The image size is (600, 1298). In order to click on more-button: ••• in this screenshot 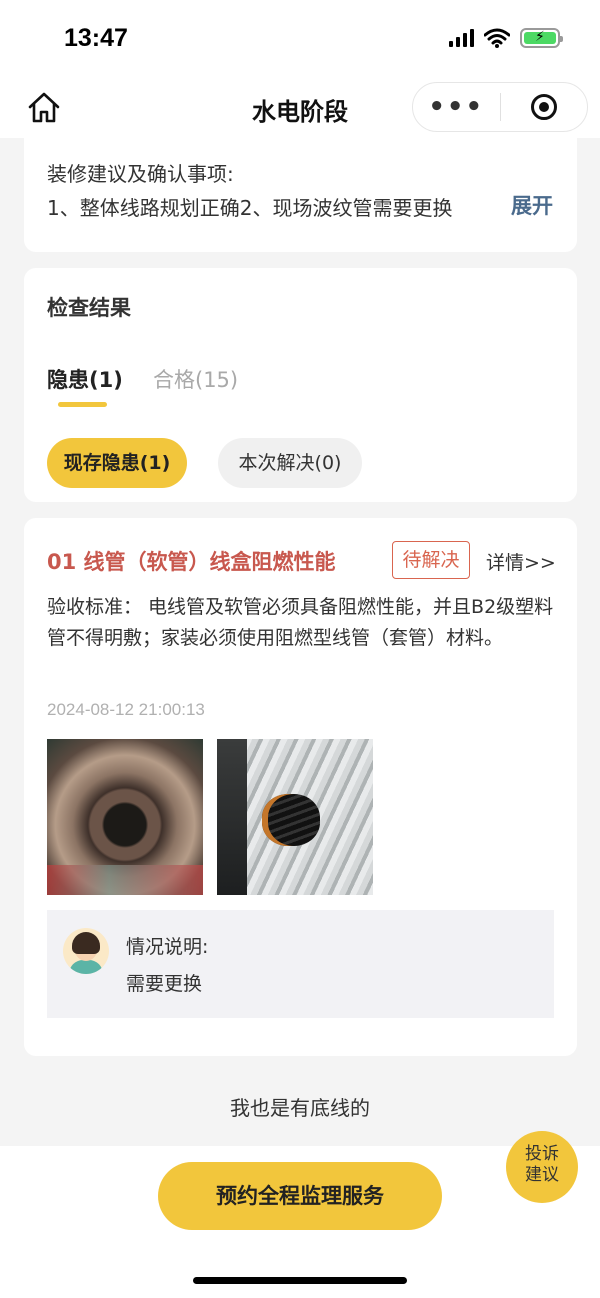, I will do `click(456, 107)`.